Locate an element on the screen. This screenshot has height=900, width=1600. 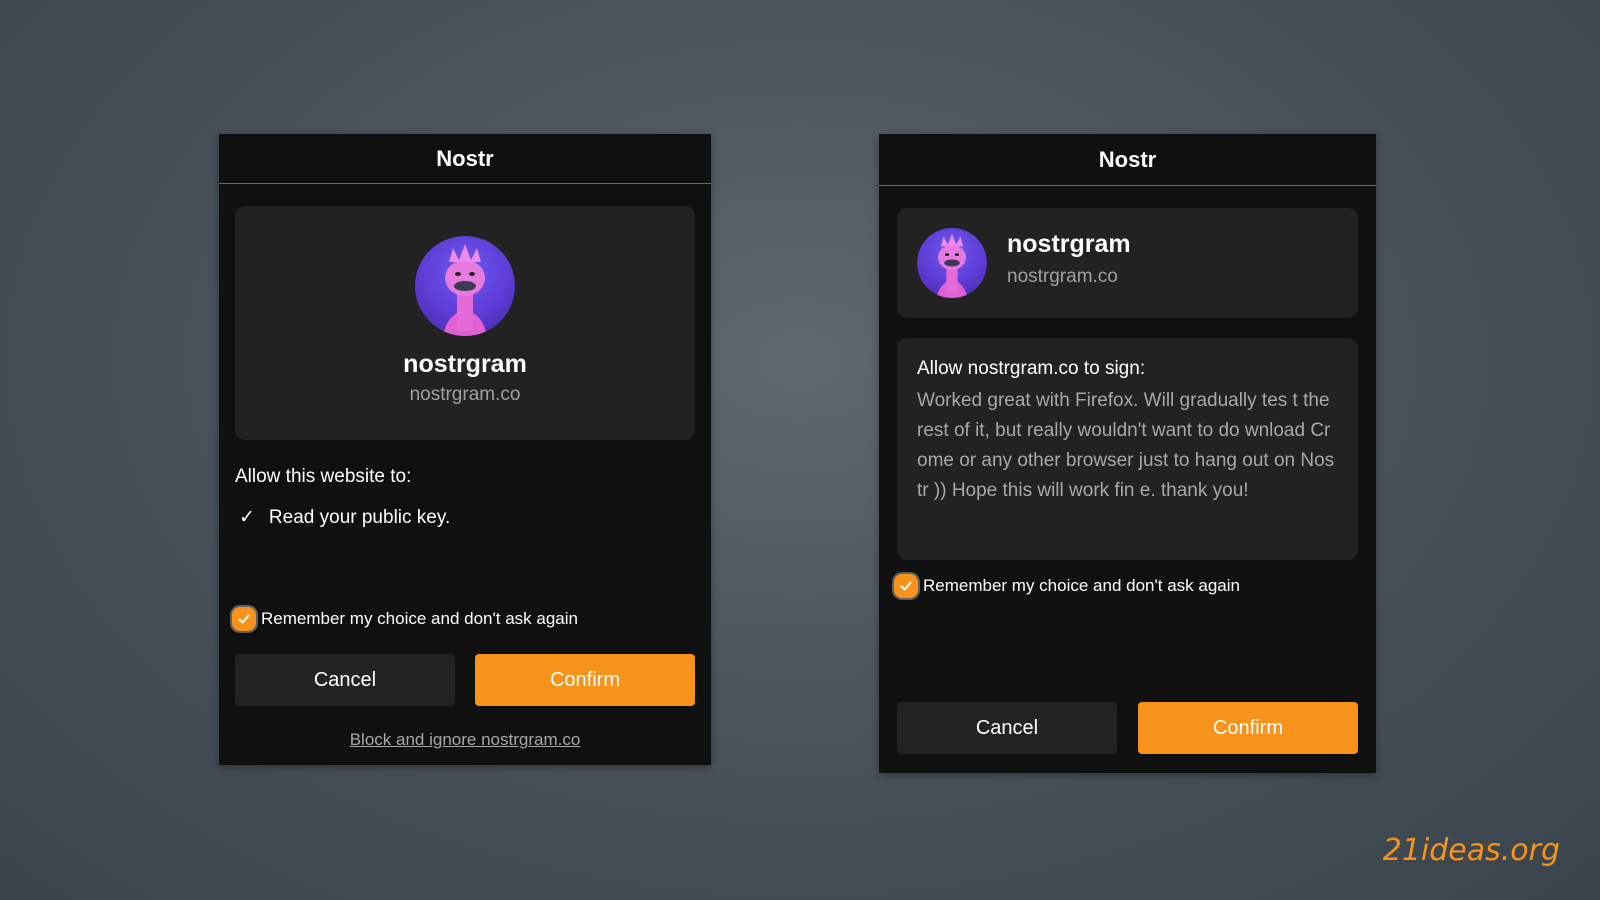
watermark: 21ideas.org is located at coordinates (1471, 850).